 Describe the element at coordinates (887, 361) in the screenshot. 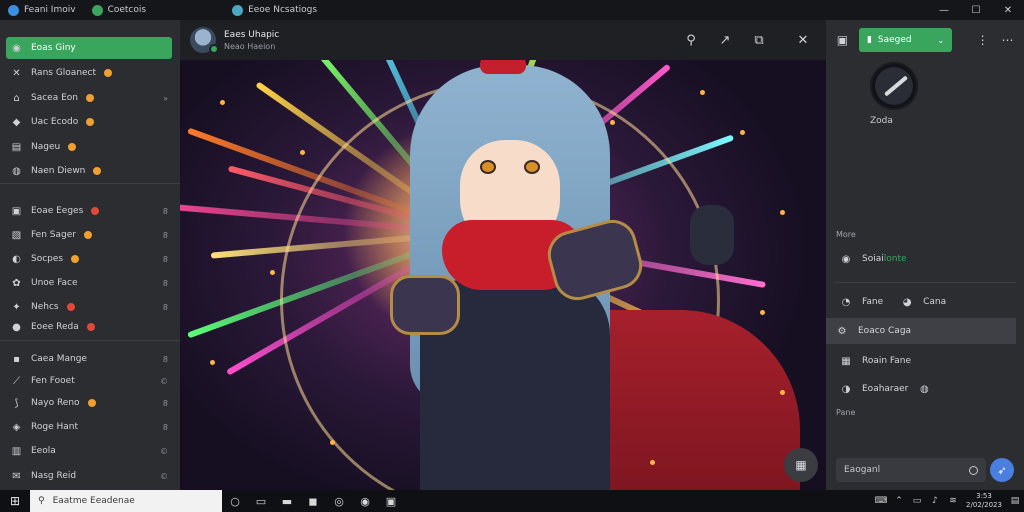

I see `panel-item-label: Roain Fane` at that location.